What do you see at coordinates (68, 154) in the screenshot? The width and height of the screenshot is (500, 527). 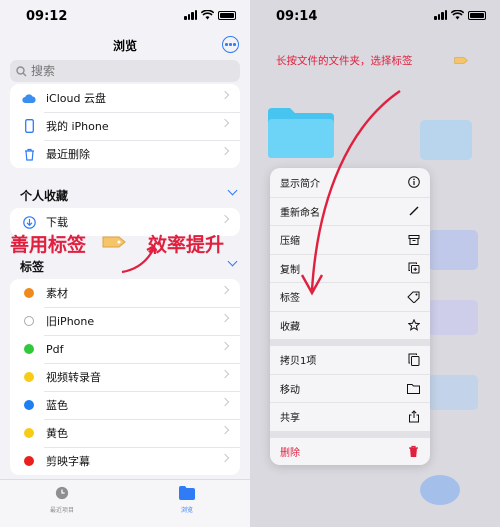 I see `location-label: 最近删除` at bounding box center [68, 154].